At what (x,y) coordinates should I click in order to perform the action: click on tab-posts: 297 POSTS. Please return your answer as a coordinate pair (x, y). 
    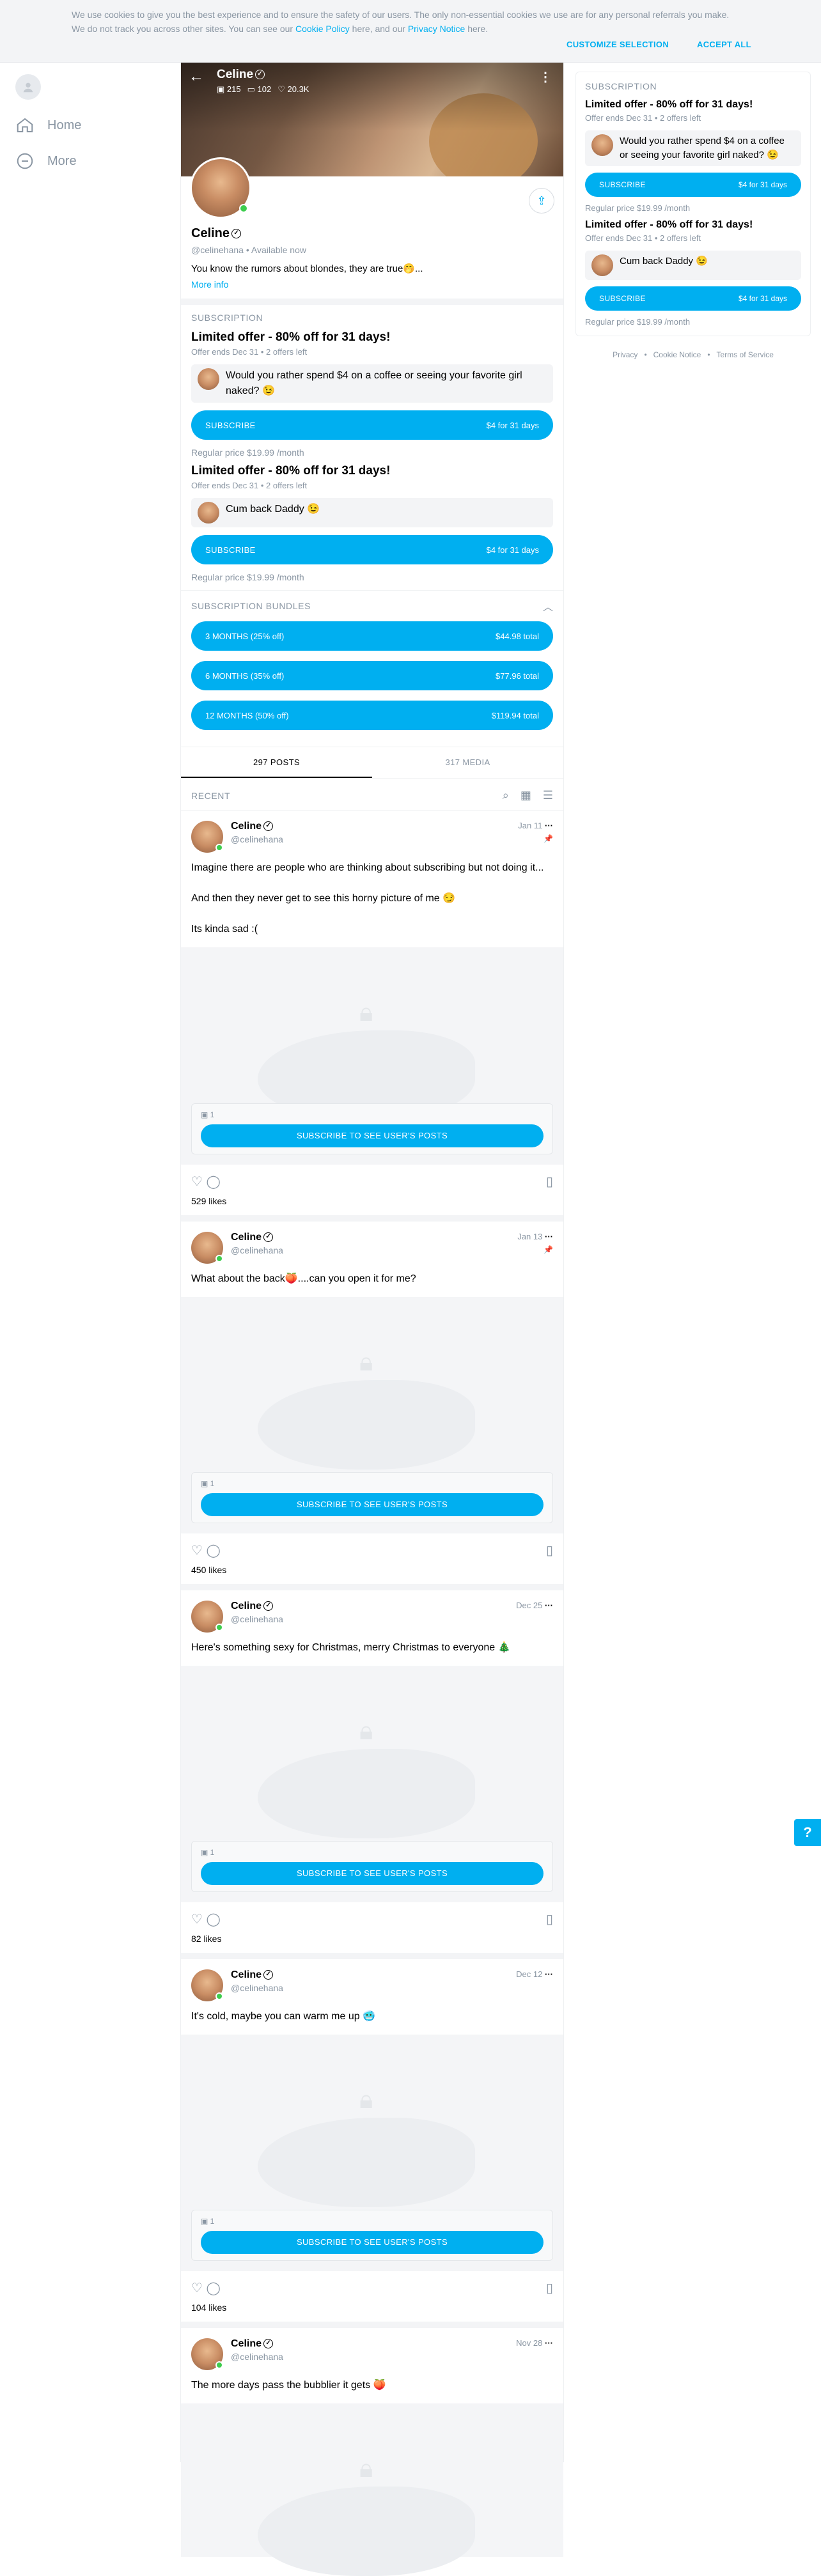
    Looking at the image, I should click on (276, 762).